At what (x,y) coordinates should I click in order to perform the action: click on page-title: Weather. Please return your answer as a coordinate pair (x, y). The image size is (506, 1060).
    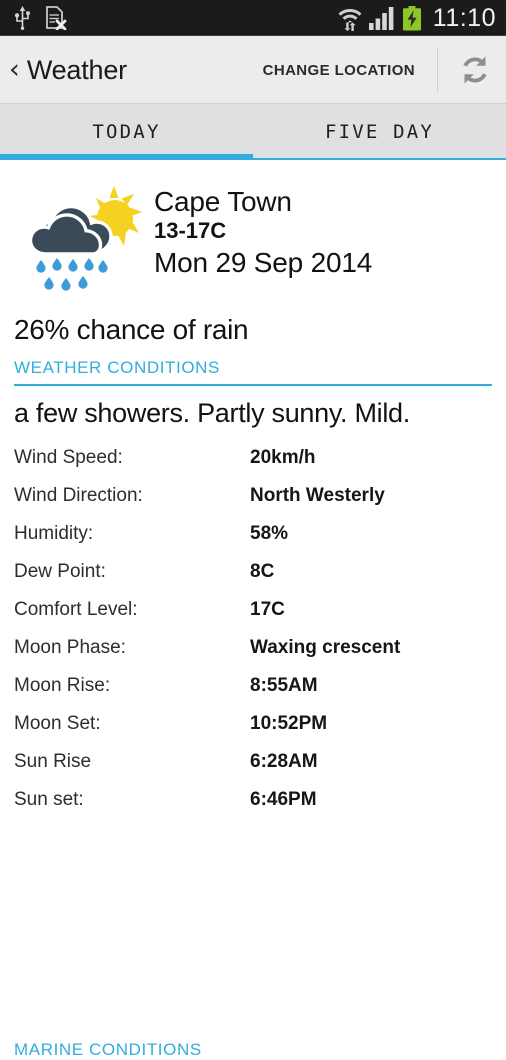
    Looking at the image, I should click on (76, 69).